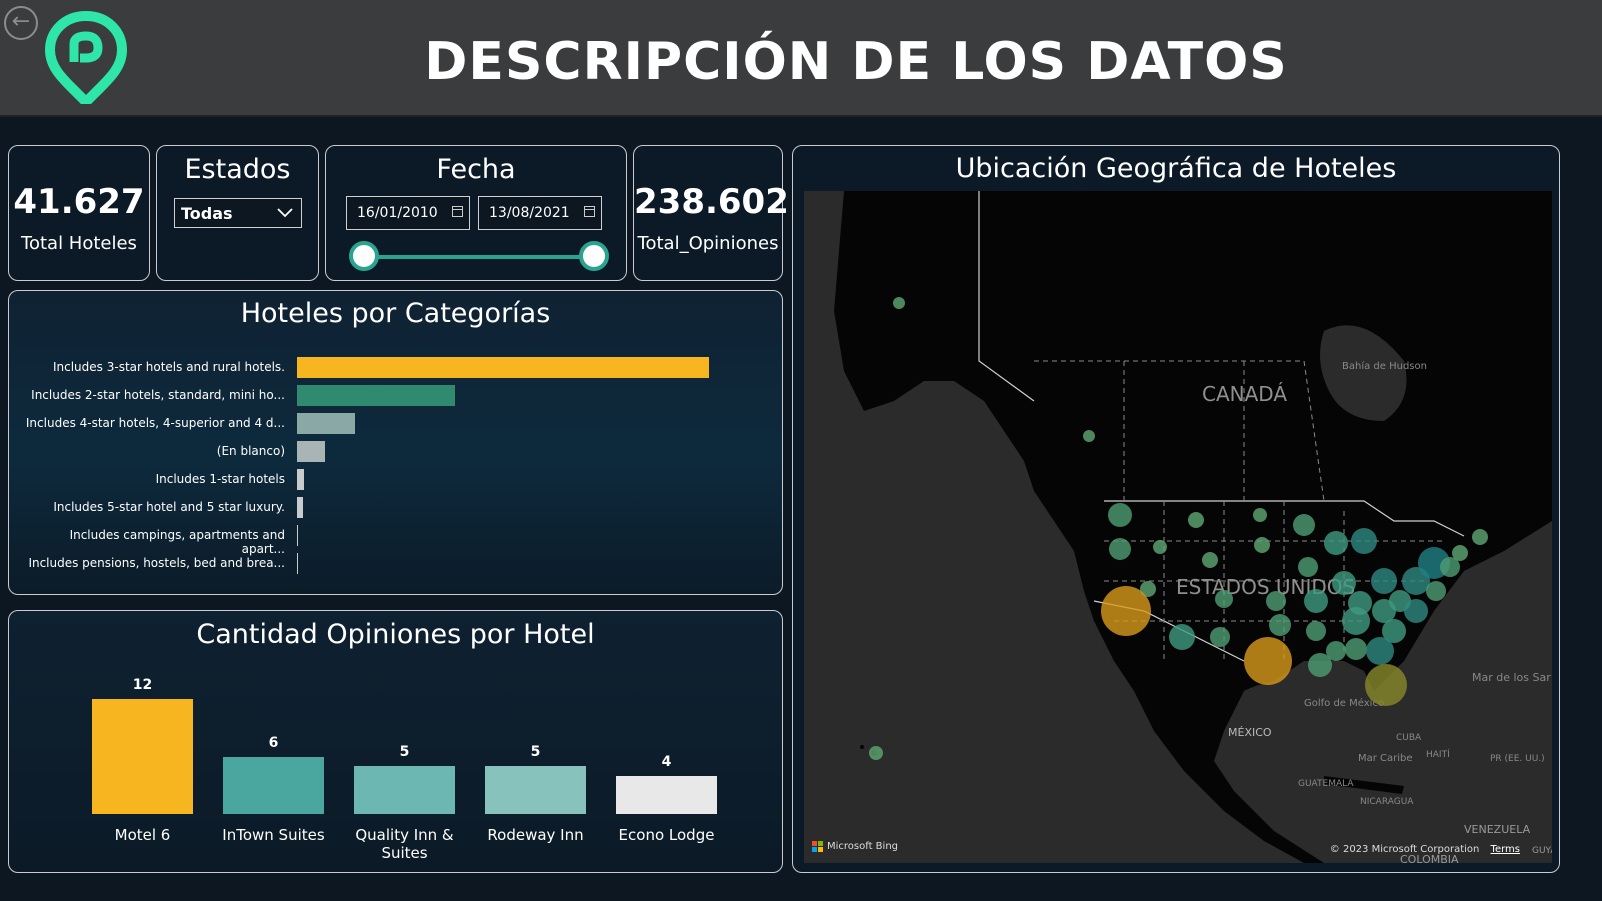 The image size is (1602, 901). I want to click on hotel-name-label: Motel 6, so click(142, 835).